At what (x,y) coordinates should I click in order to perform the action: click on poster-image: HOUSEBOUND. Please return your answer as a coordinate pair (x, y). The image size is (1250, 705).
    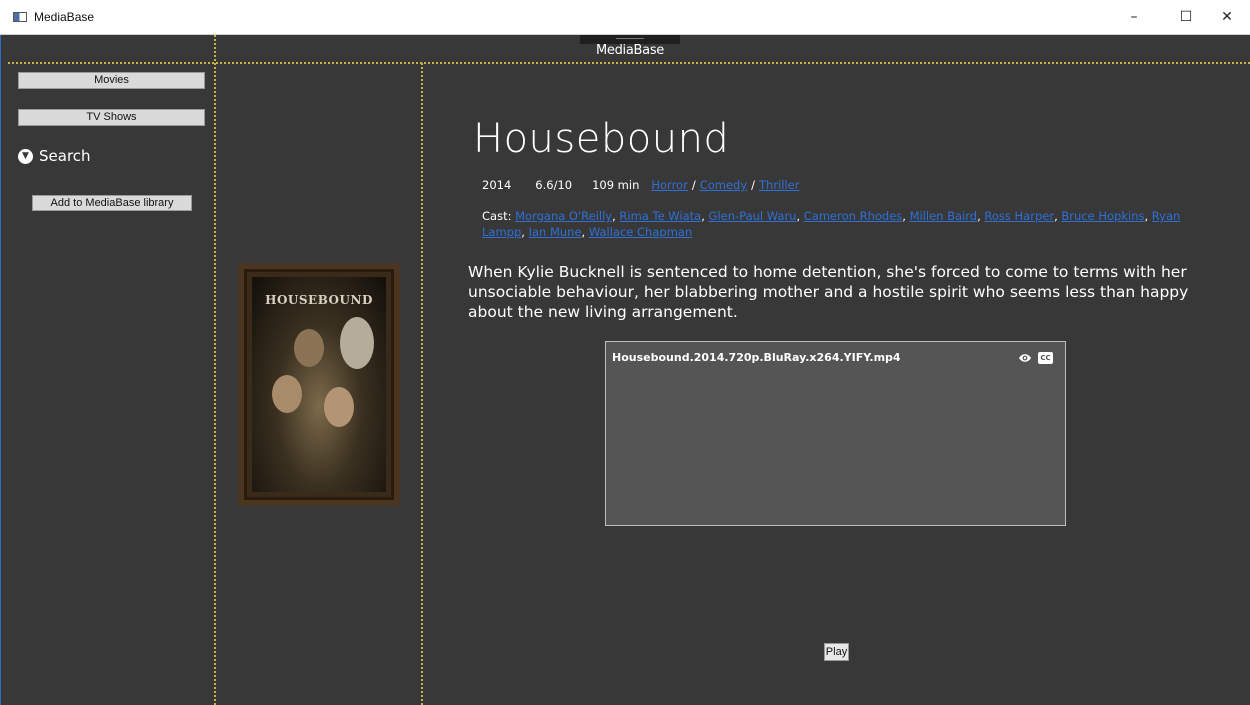
    Looking at the image, I should click on (319, 384).